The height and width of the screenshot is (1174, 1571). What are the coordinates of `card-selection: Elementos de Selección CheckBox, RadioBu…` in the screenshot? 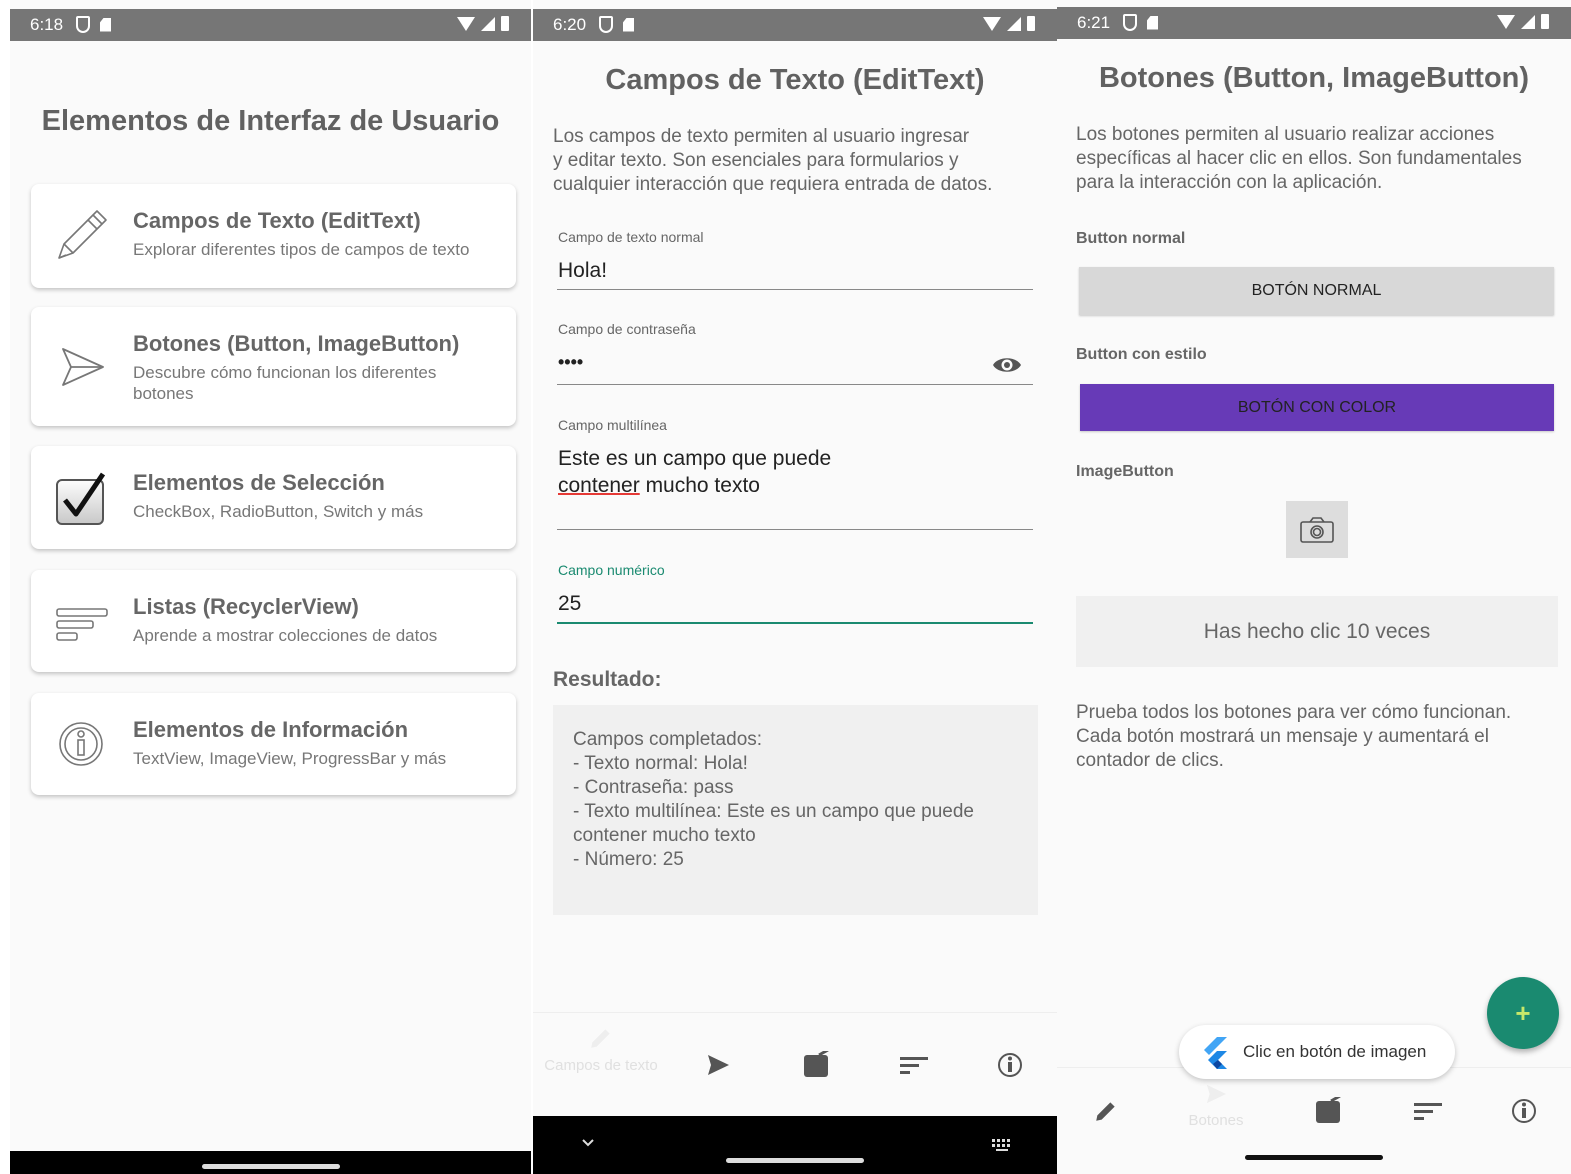 It's located at (273, 497).